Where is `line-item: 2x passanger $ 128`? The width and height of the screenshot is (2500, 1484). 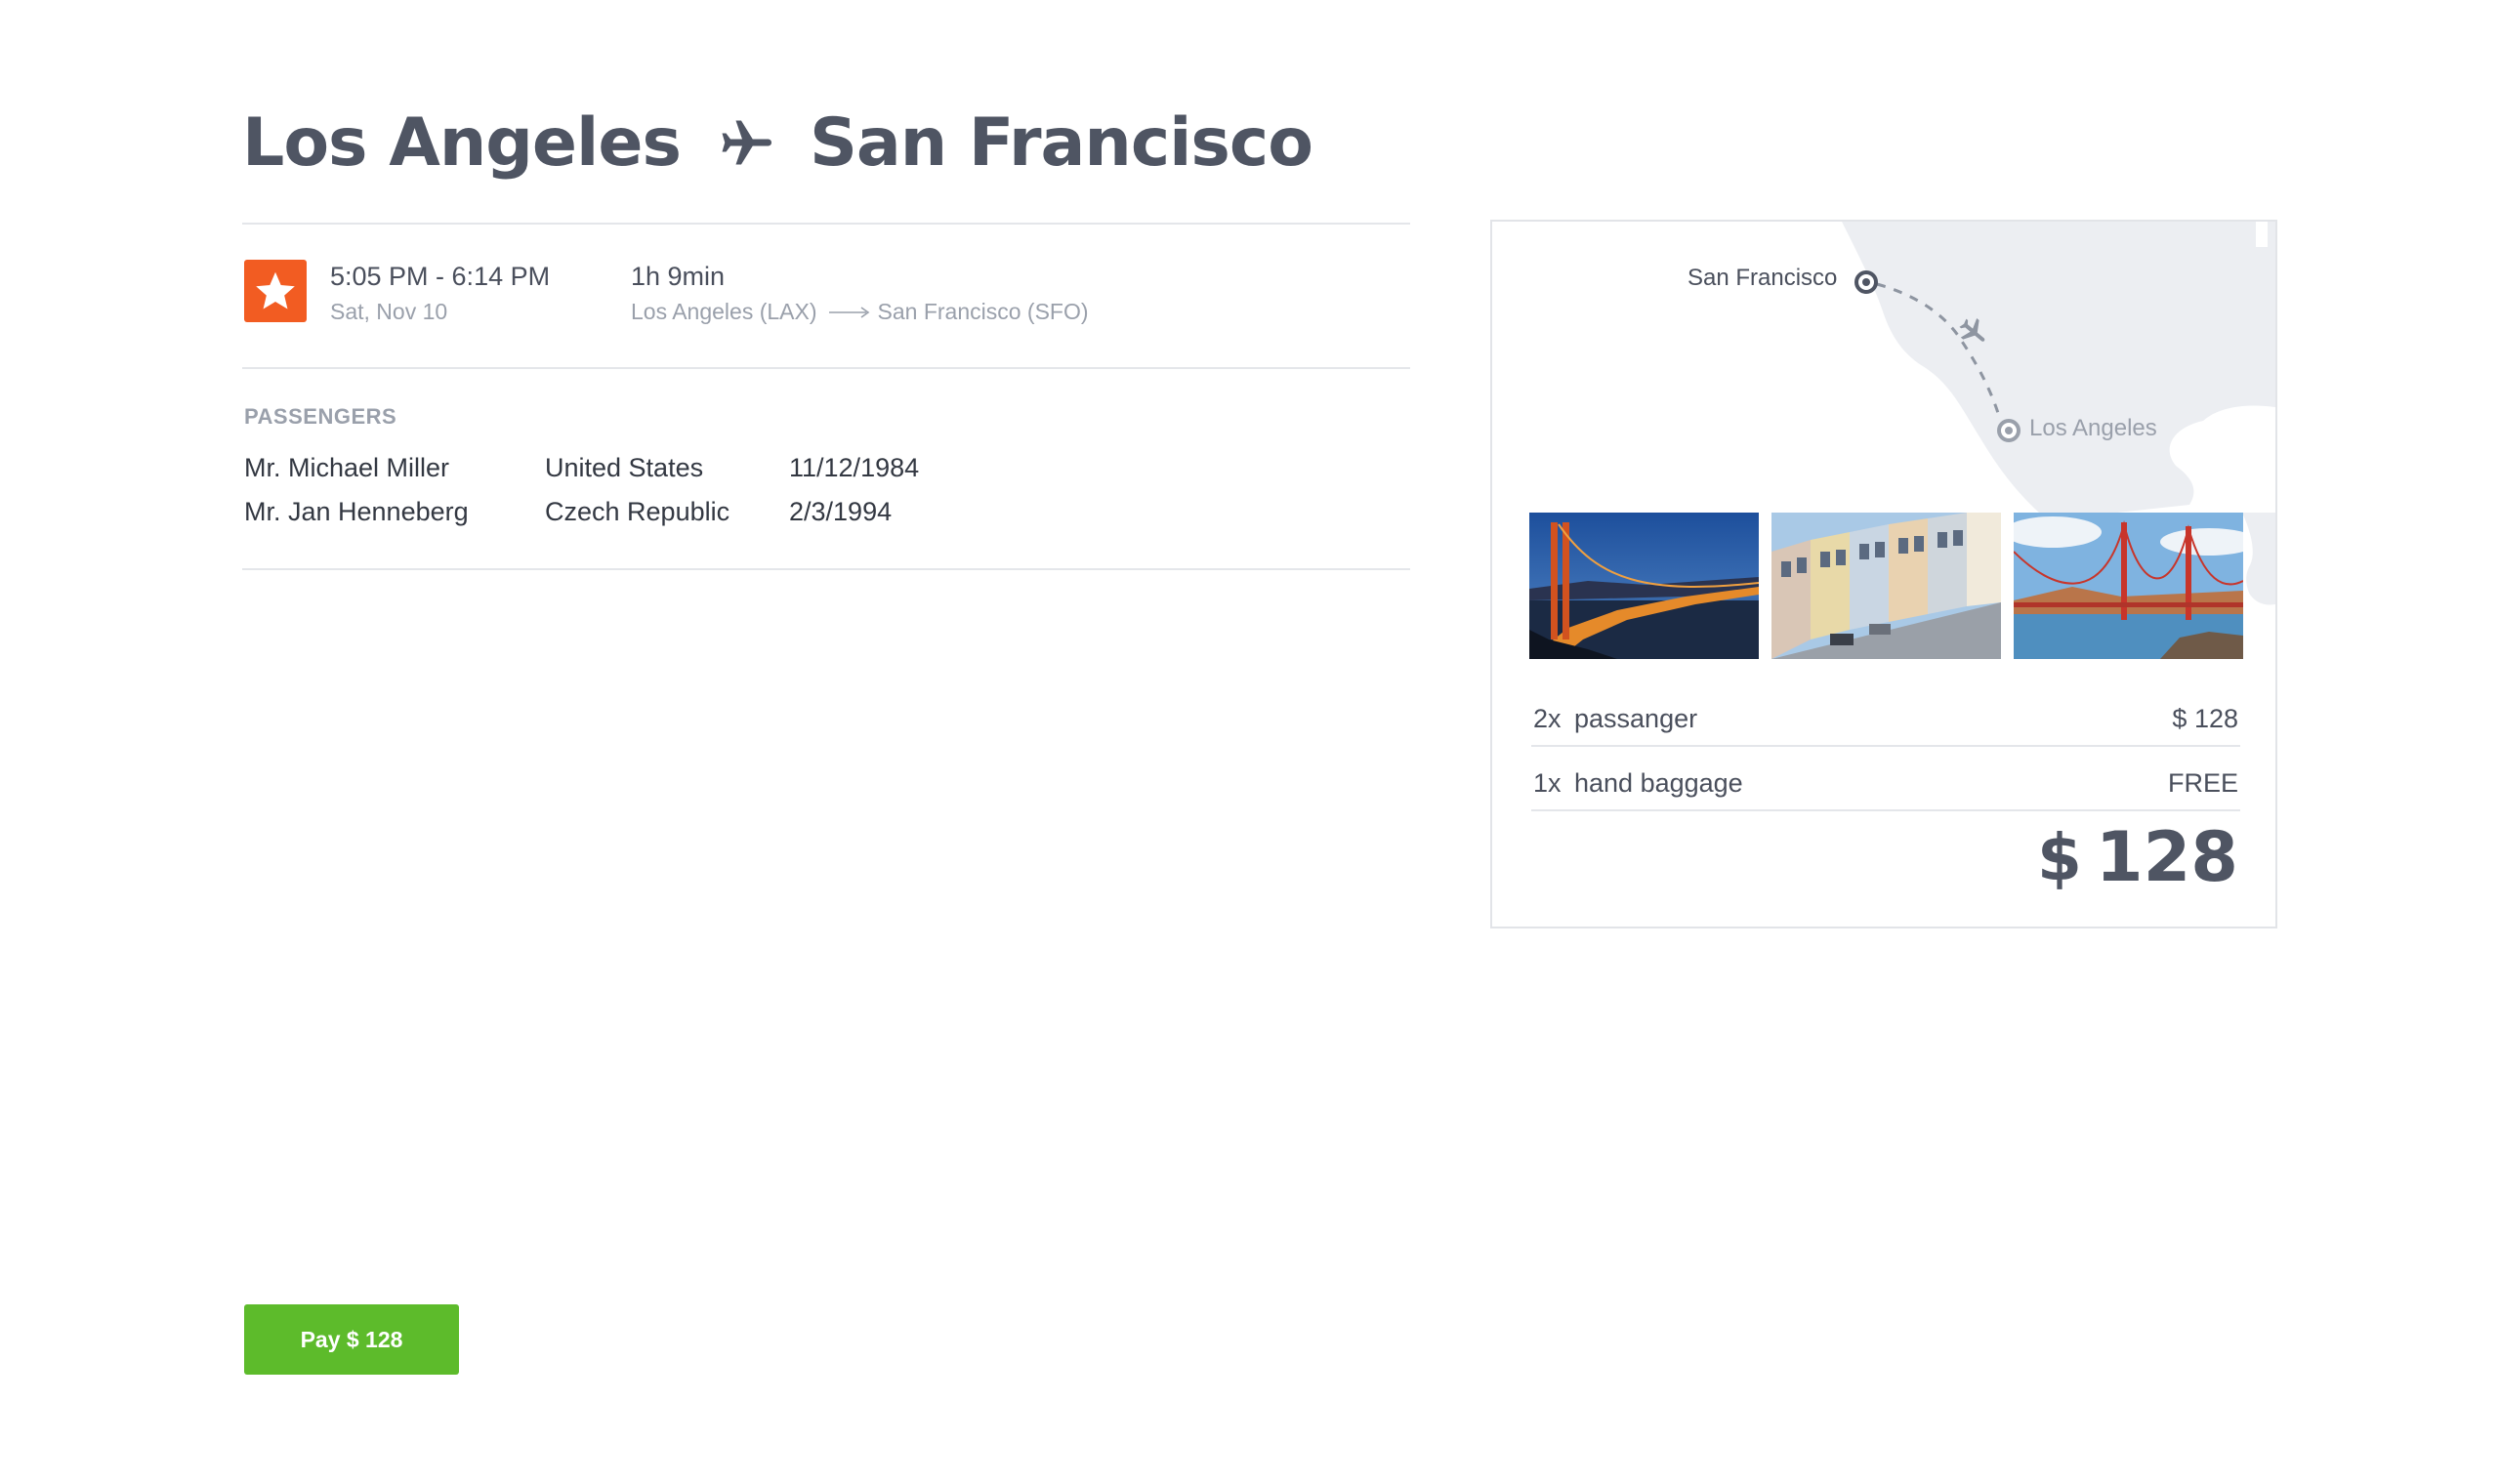
line-item: 2x passanger $ 128 is located at coordinates (1885, 714).